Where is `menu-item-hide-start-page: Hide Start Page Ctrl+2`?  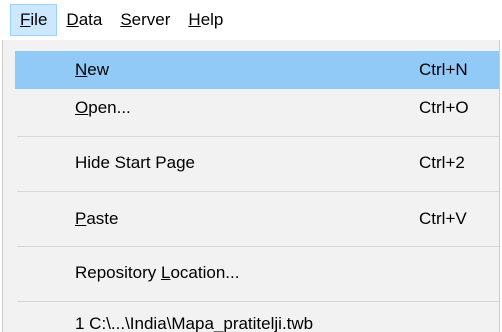 menu-item-hide-start-page: Hide Start Page Ctrl+2 is located at coordinates (257, 163).